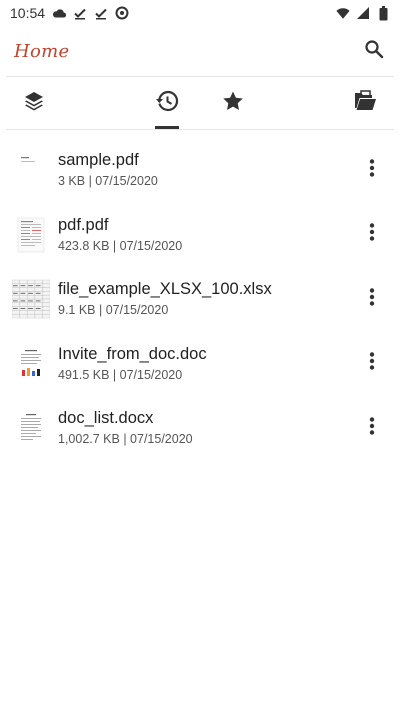  I want to click on file-name: pdf.pdf, so click(83, 224).